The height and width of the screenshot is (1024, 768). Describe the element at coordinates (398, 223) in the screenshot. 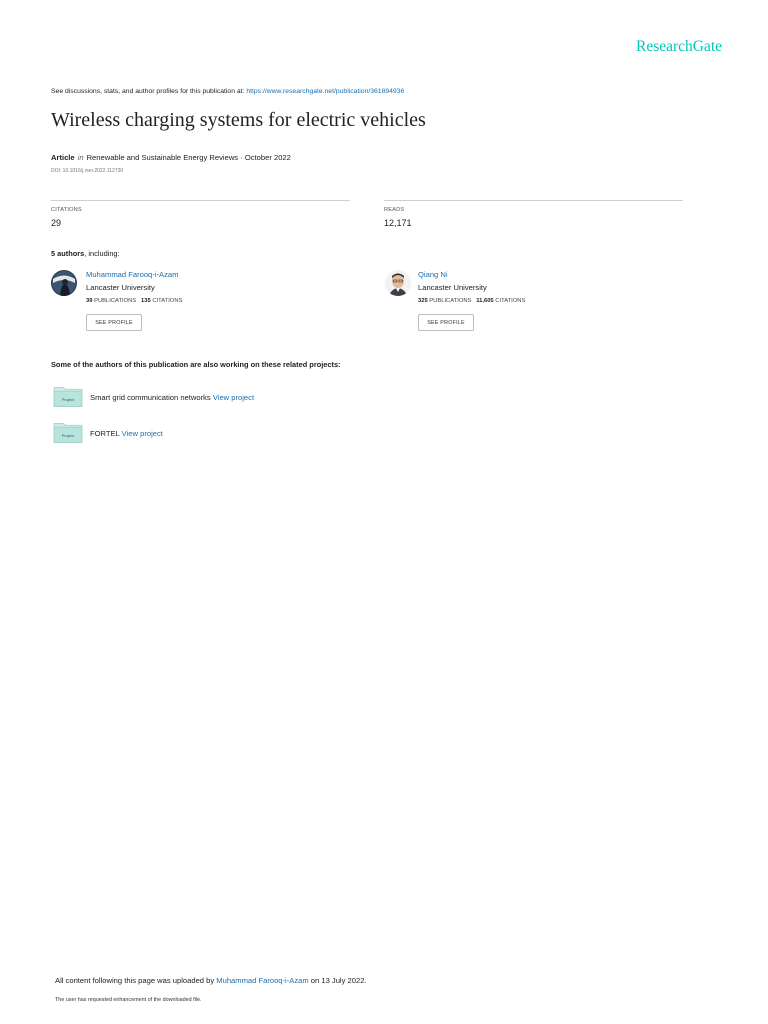

I see `reads-value: 12,171` at that location.